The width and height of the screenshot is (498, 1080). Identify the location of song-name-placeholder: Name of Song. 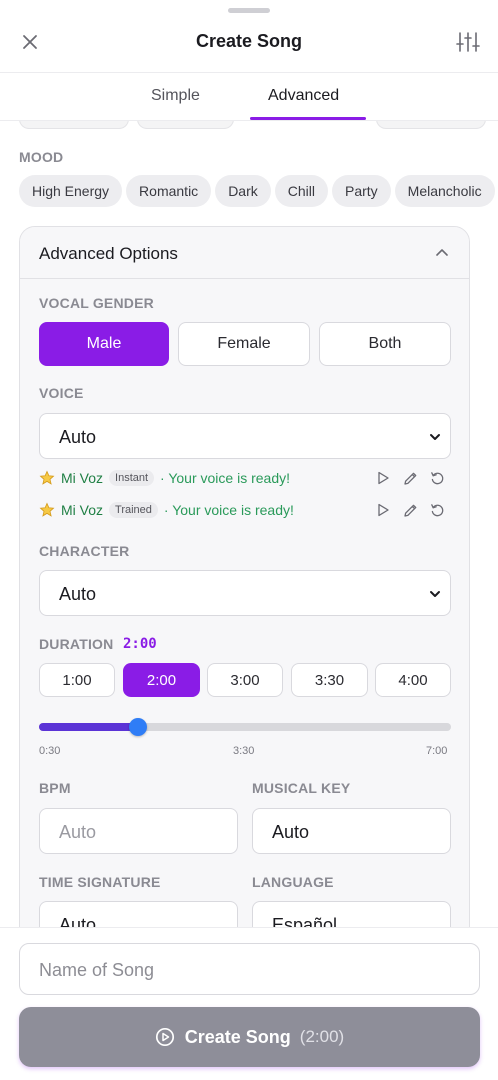
(97, 970).